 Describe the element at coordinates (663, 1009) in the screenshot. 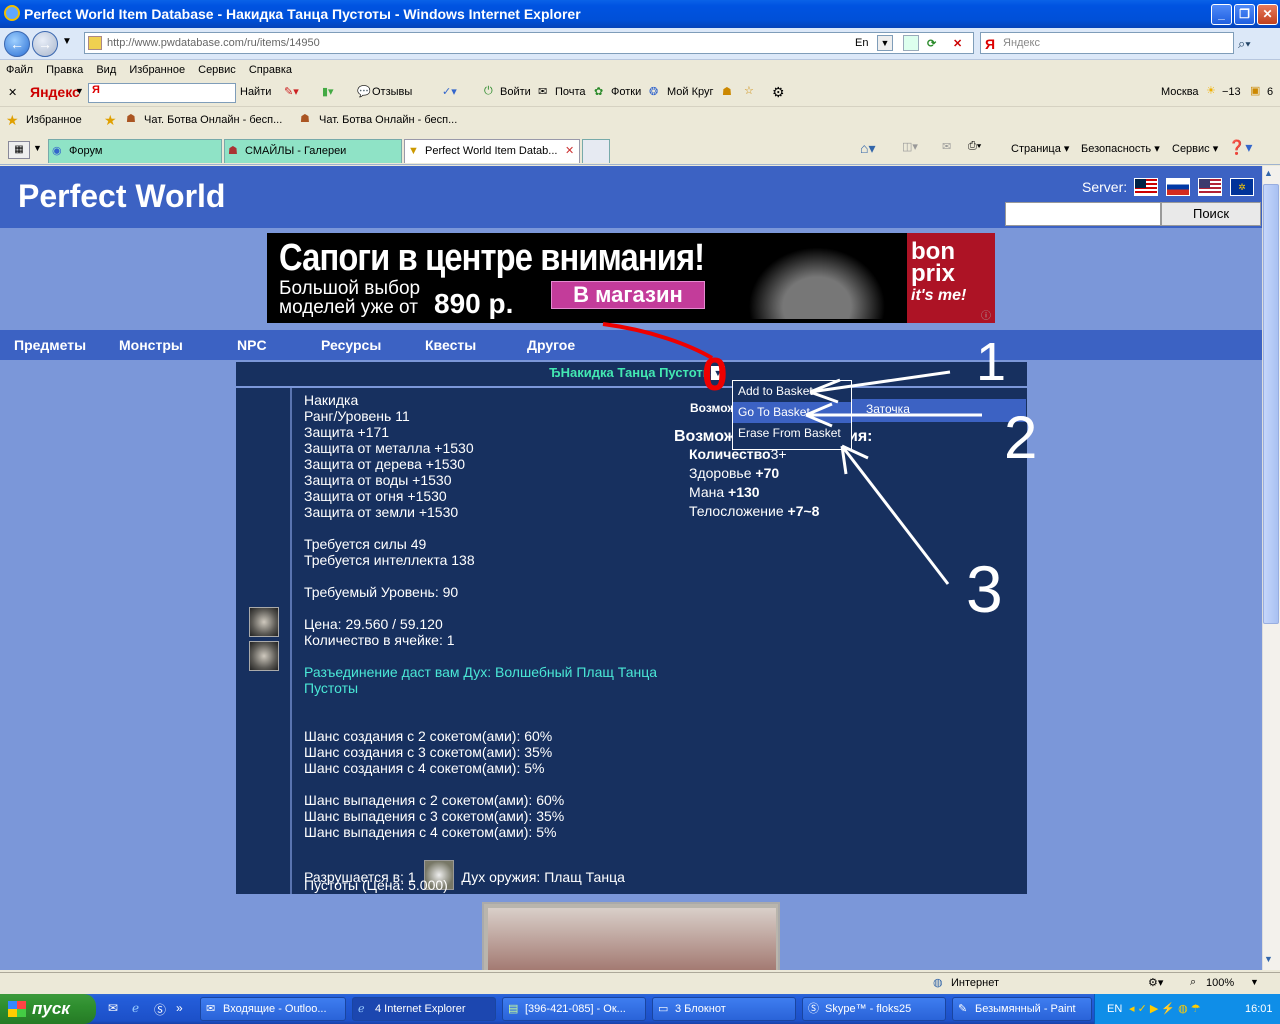

I see `task-notepad-icon: ▭` at that location.